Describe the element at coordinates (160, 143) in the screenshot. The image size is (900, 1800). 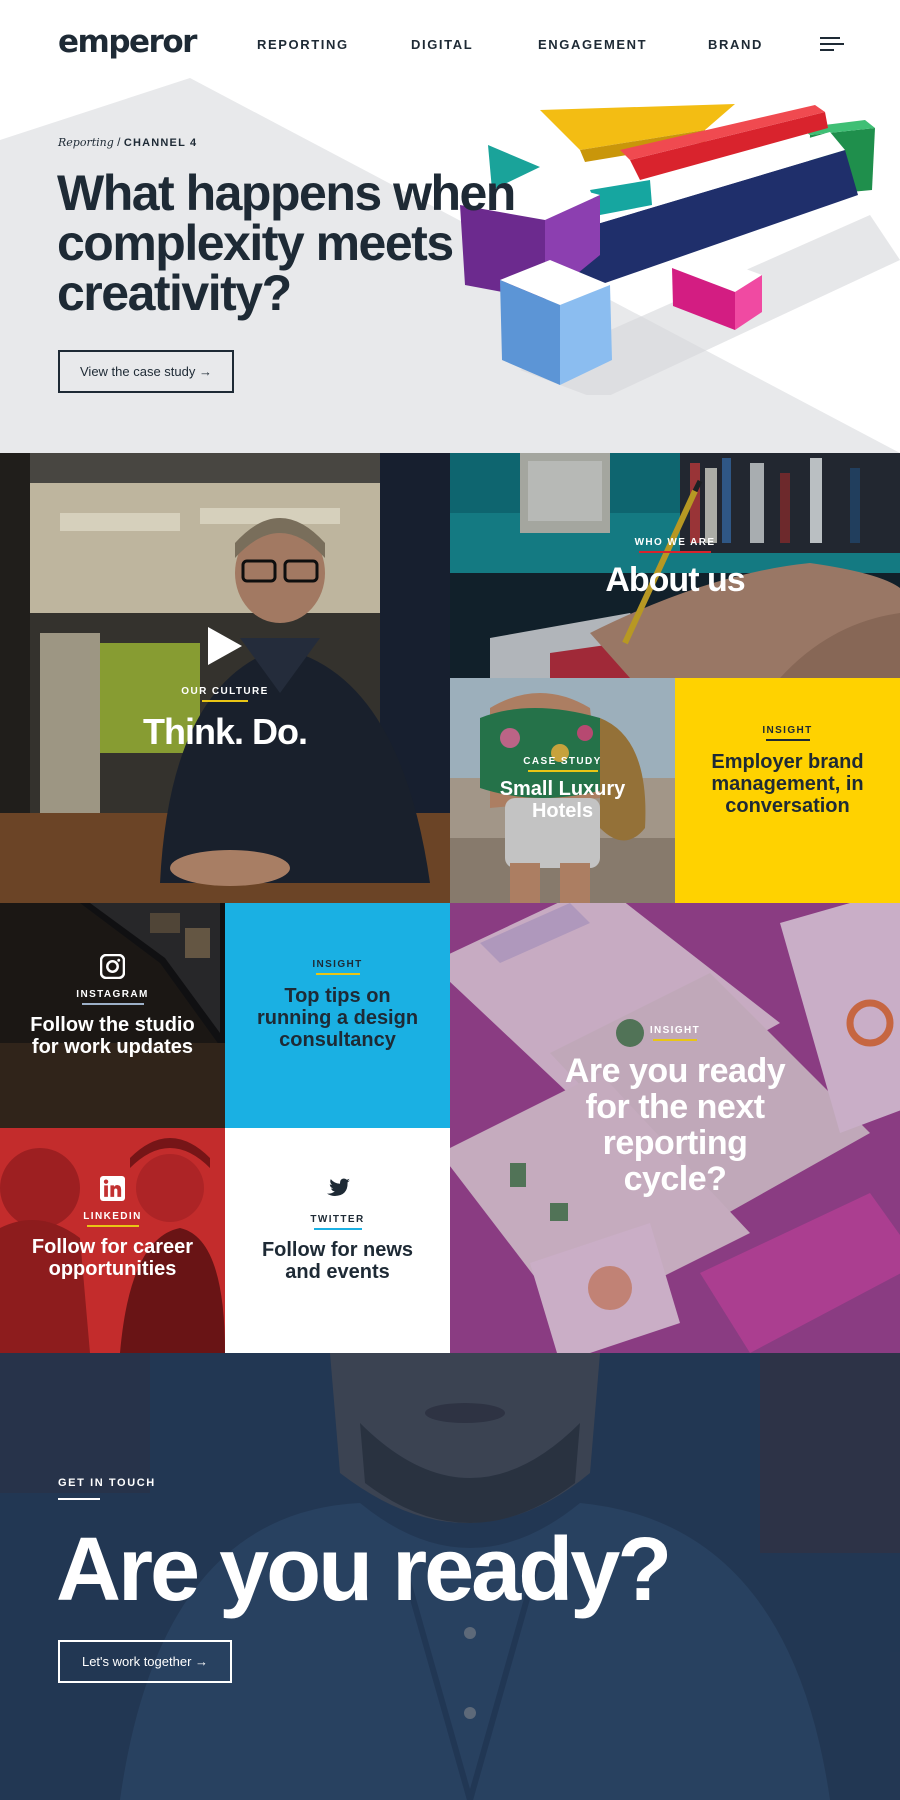
I see `breadcrumb-current: CHANNEL 4` at that location.